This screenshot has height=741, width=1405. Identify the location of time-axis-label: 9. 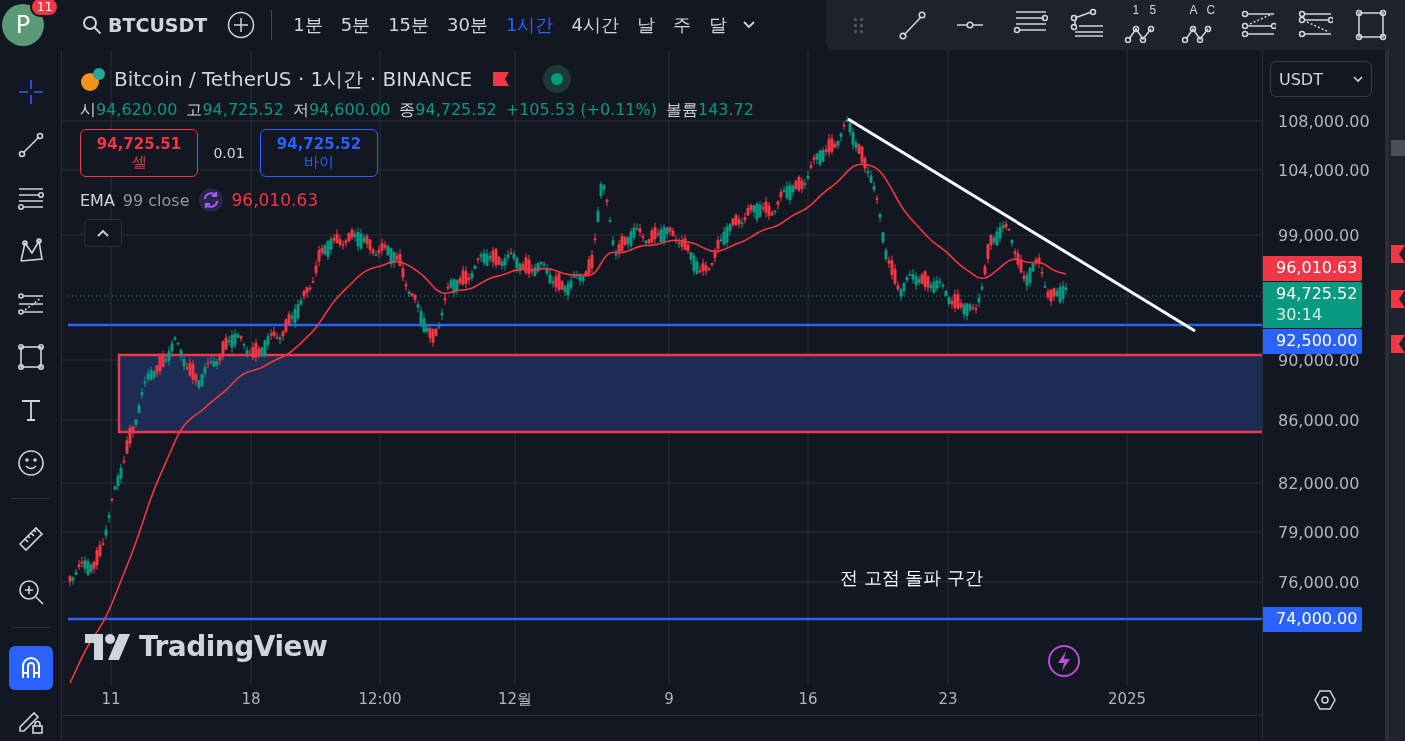
(669, 699).